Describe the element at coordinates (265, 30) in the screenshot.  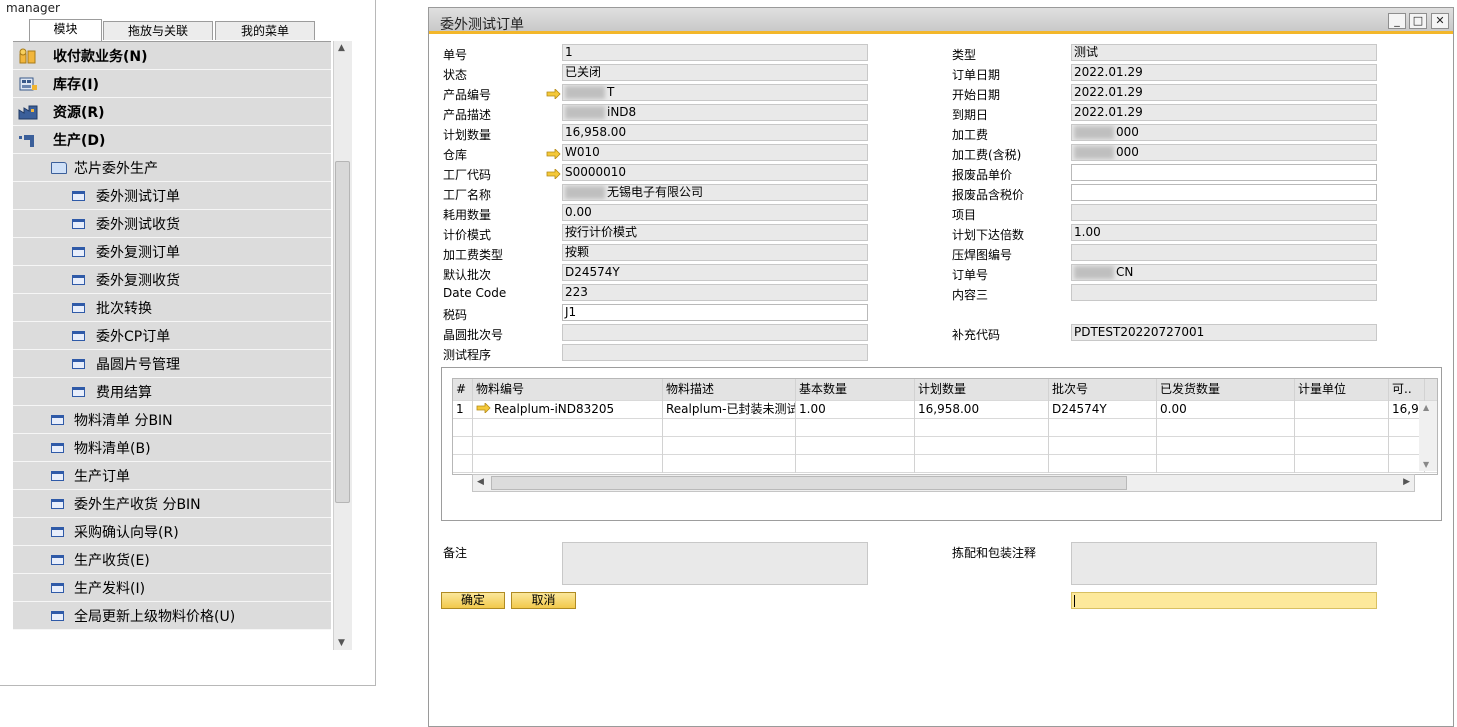
I see `tab-my-menu: 我的菜单` at that location.